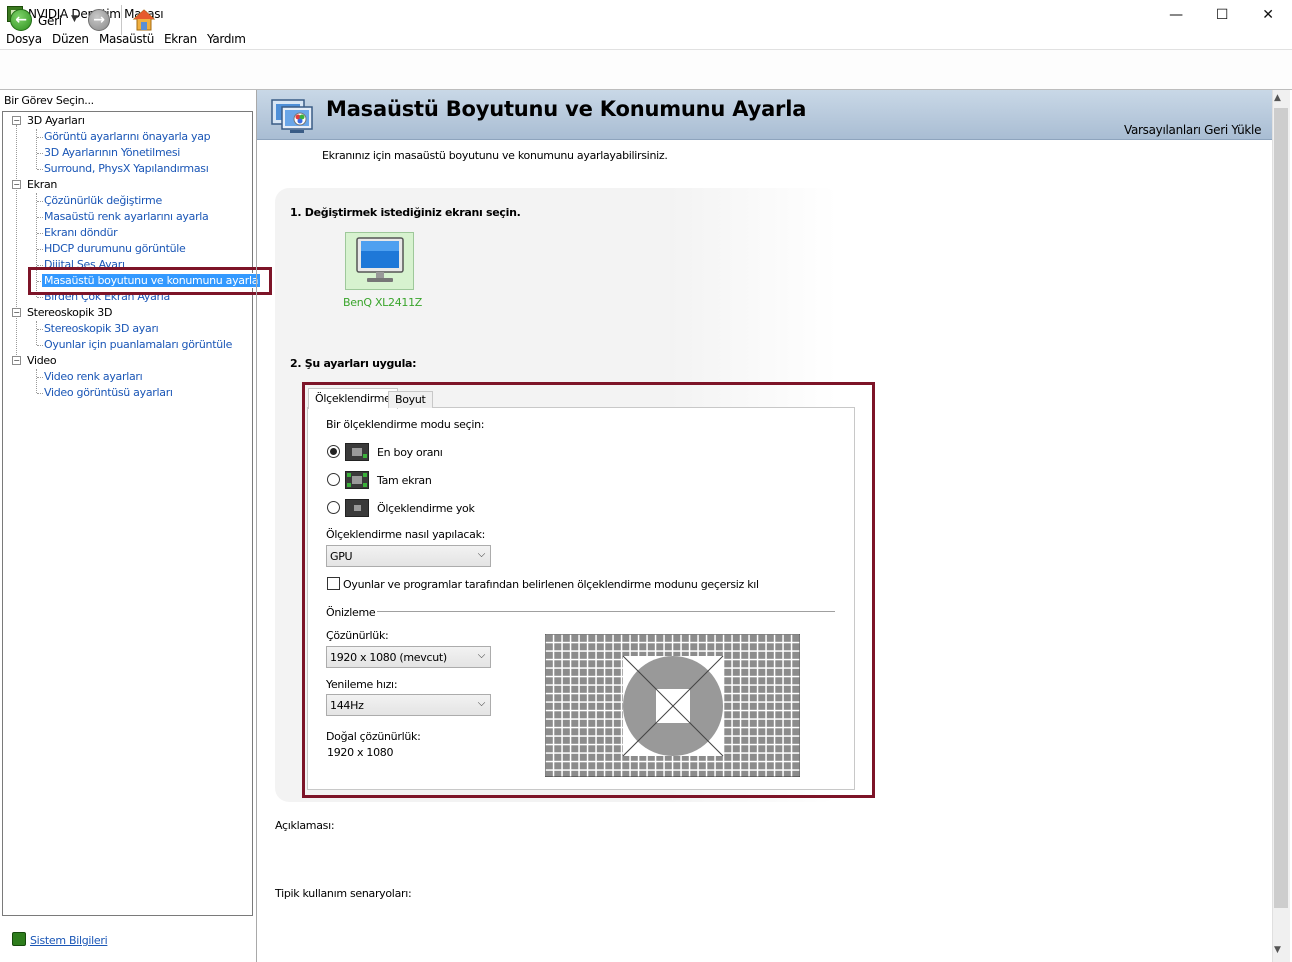  What do you see at coordinates (24, 39) in the screenshot?
I see `menu-file: Dosya` at bounding box center [24, 39].